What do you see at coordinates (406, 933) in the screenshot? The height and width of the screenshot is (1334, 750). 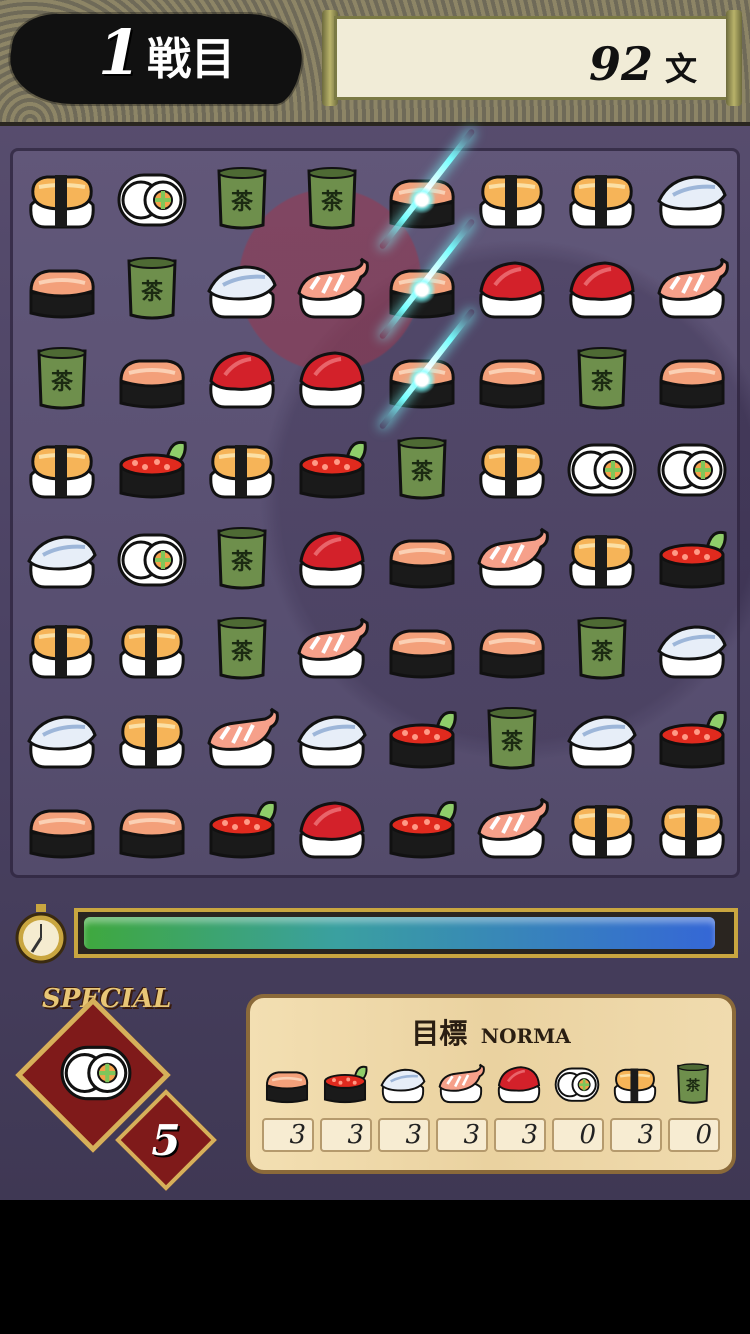 I see `timer-bar` at bounding box center [406, 933].